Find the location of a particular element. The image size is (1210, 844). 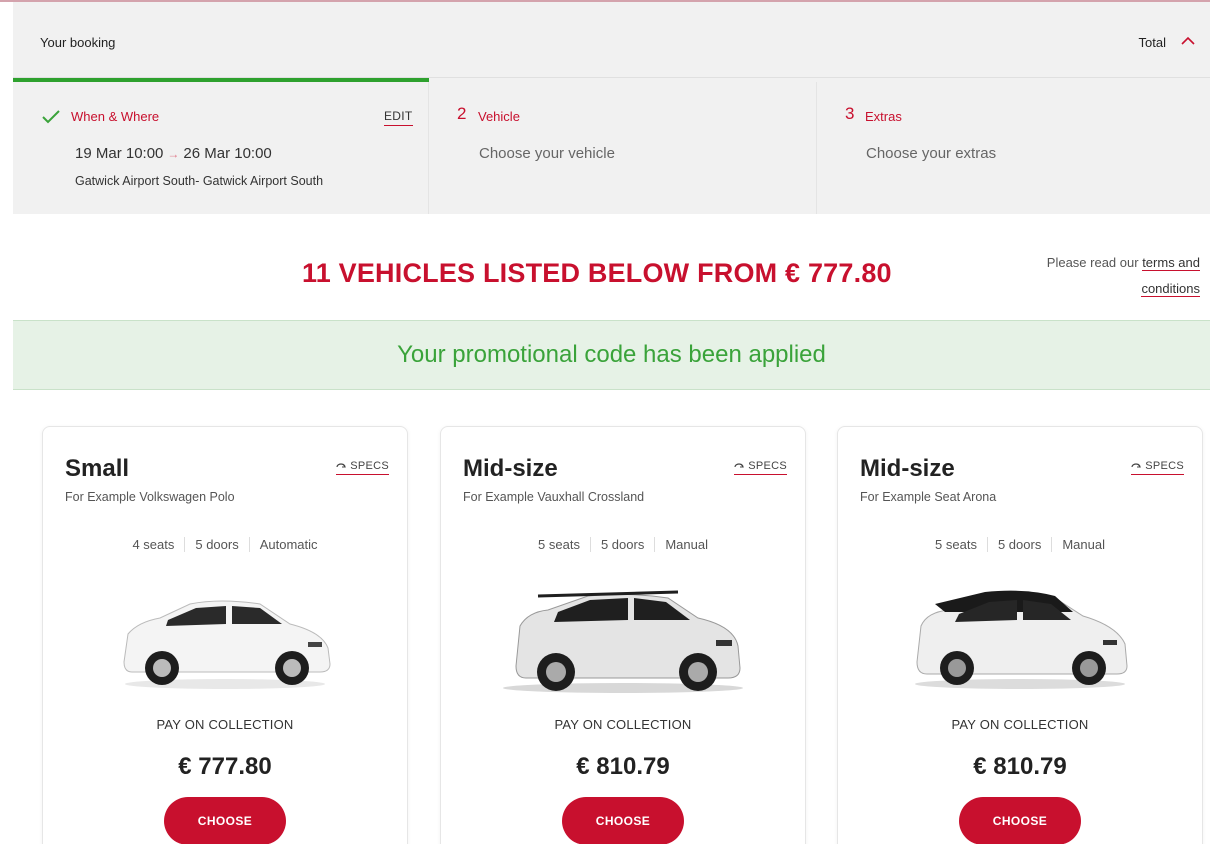

vehicle-price: € 777.80 is located at coordinates (225, 766).